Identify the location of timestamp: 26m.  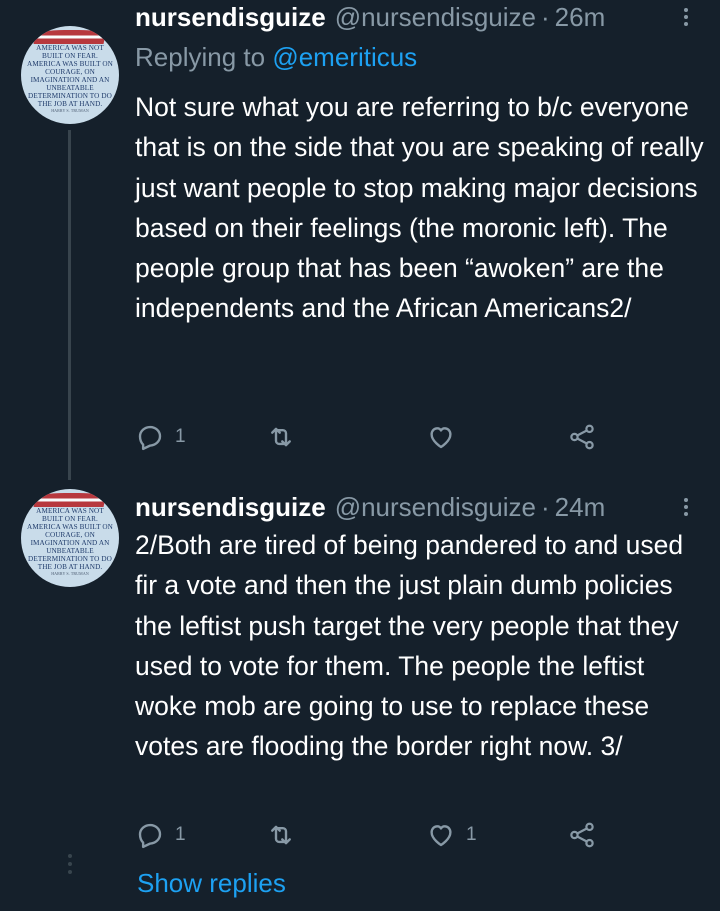
(580, 17).